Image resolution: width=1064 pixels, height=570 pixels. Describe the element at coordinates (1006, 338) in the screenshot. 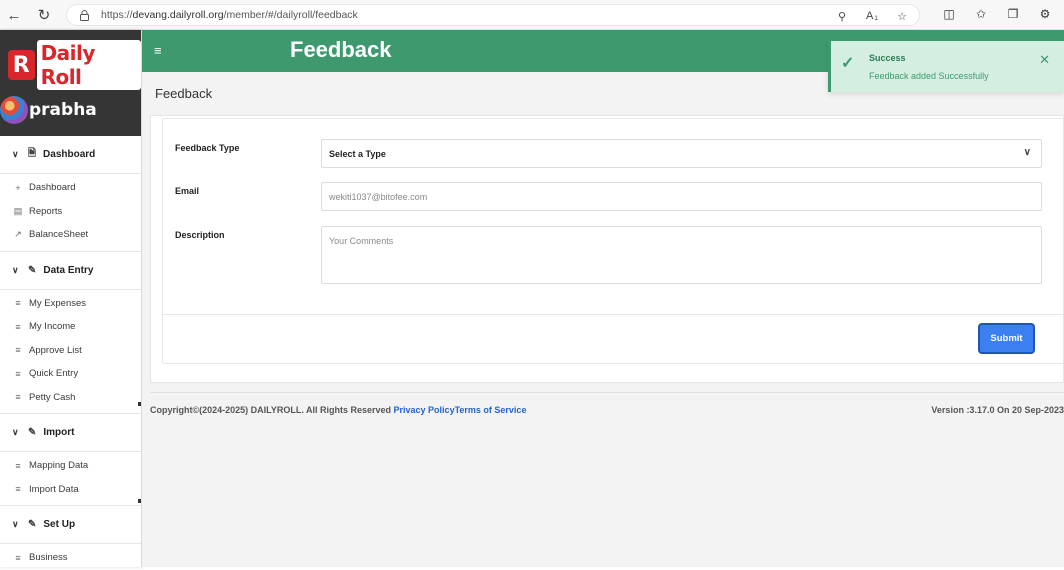

I see `submit-button: Submit` at that location.